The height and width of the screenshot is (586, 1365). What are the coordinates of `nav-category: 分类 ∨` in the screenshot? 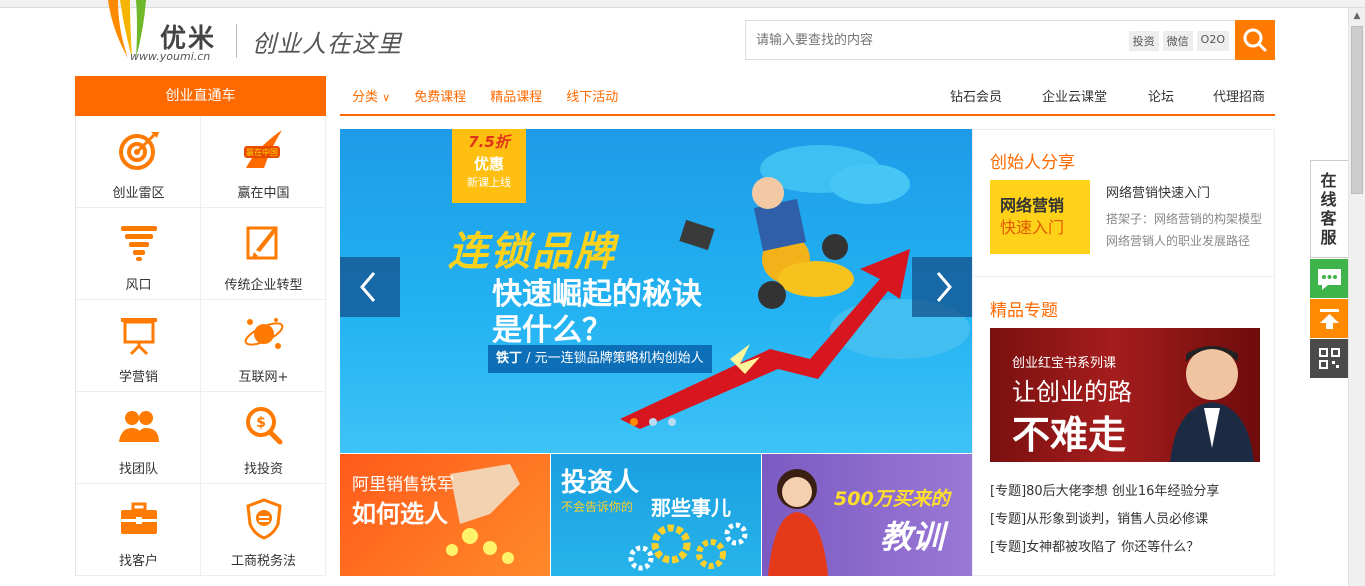 It's located at (371, 95).